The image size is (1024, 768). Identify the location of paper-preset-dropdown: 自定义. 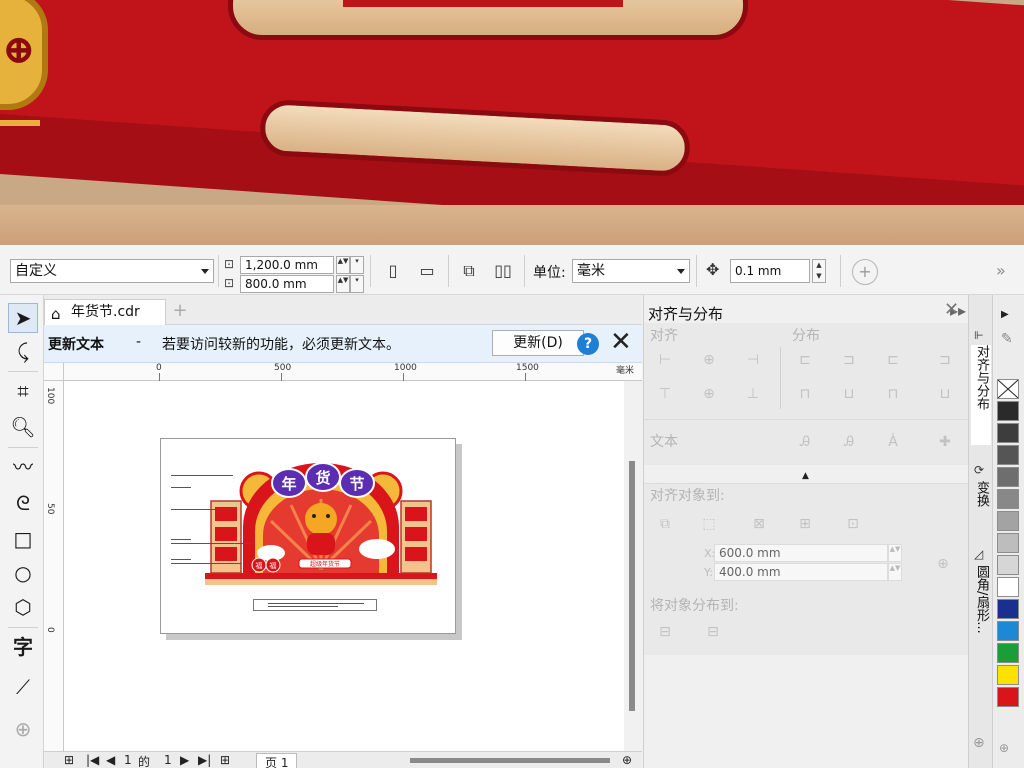
(112, 271).